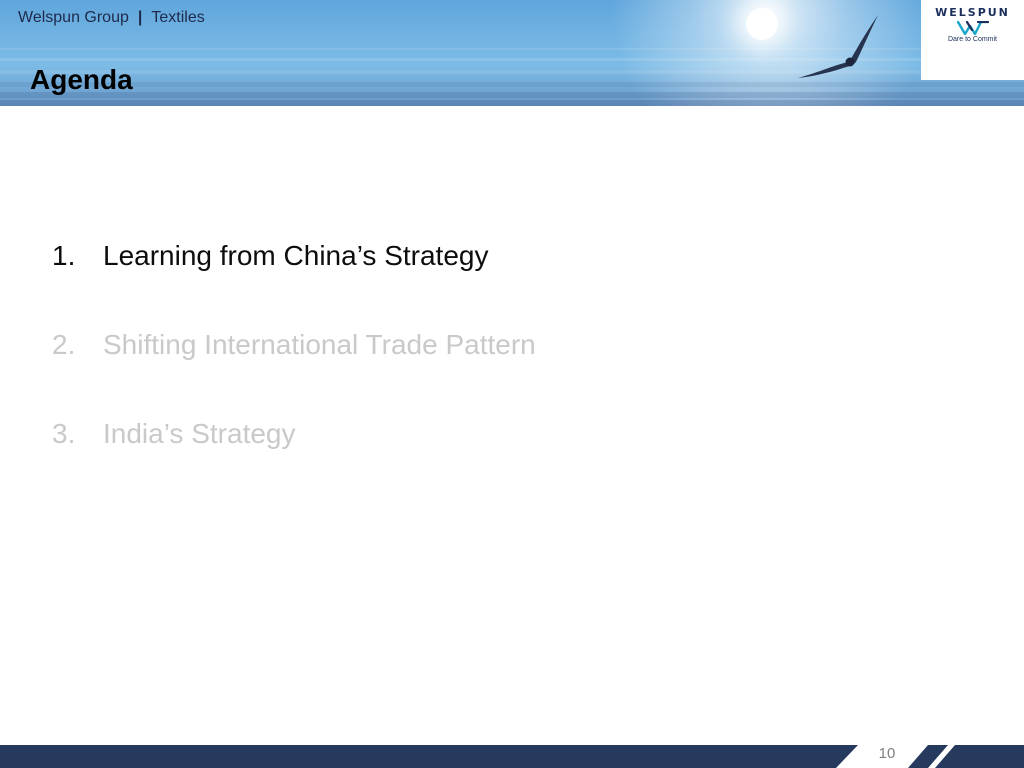  I want to click on agenda-item-number: 3., so click(64, 433).